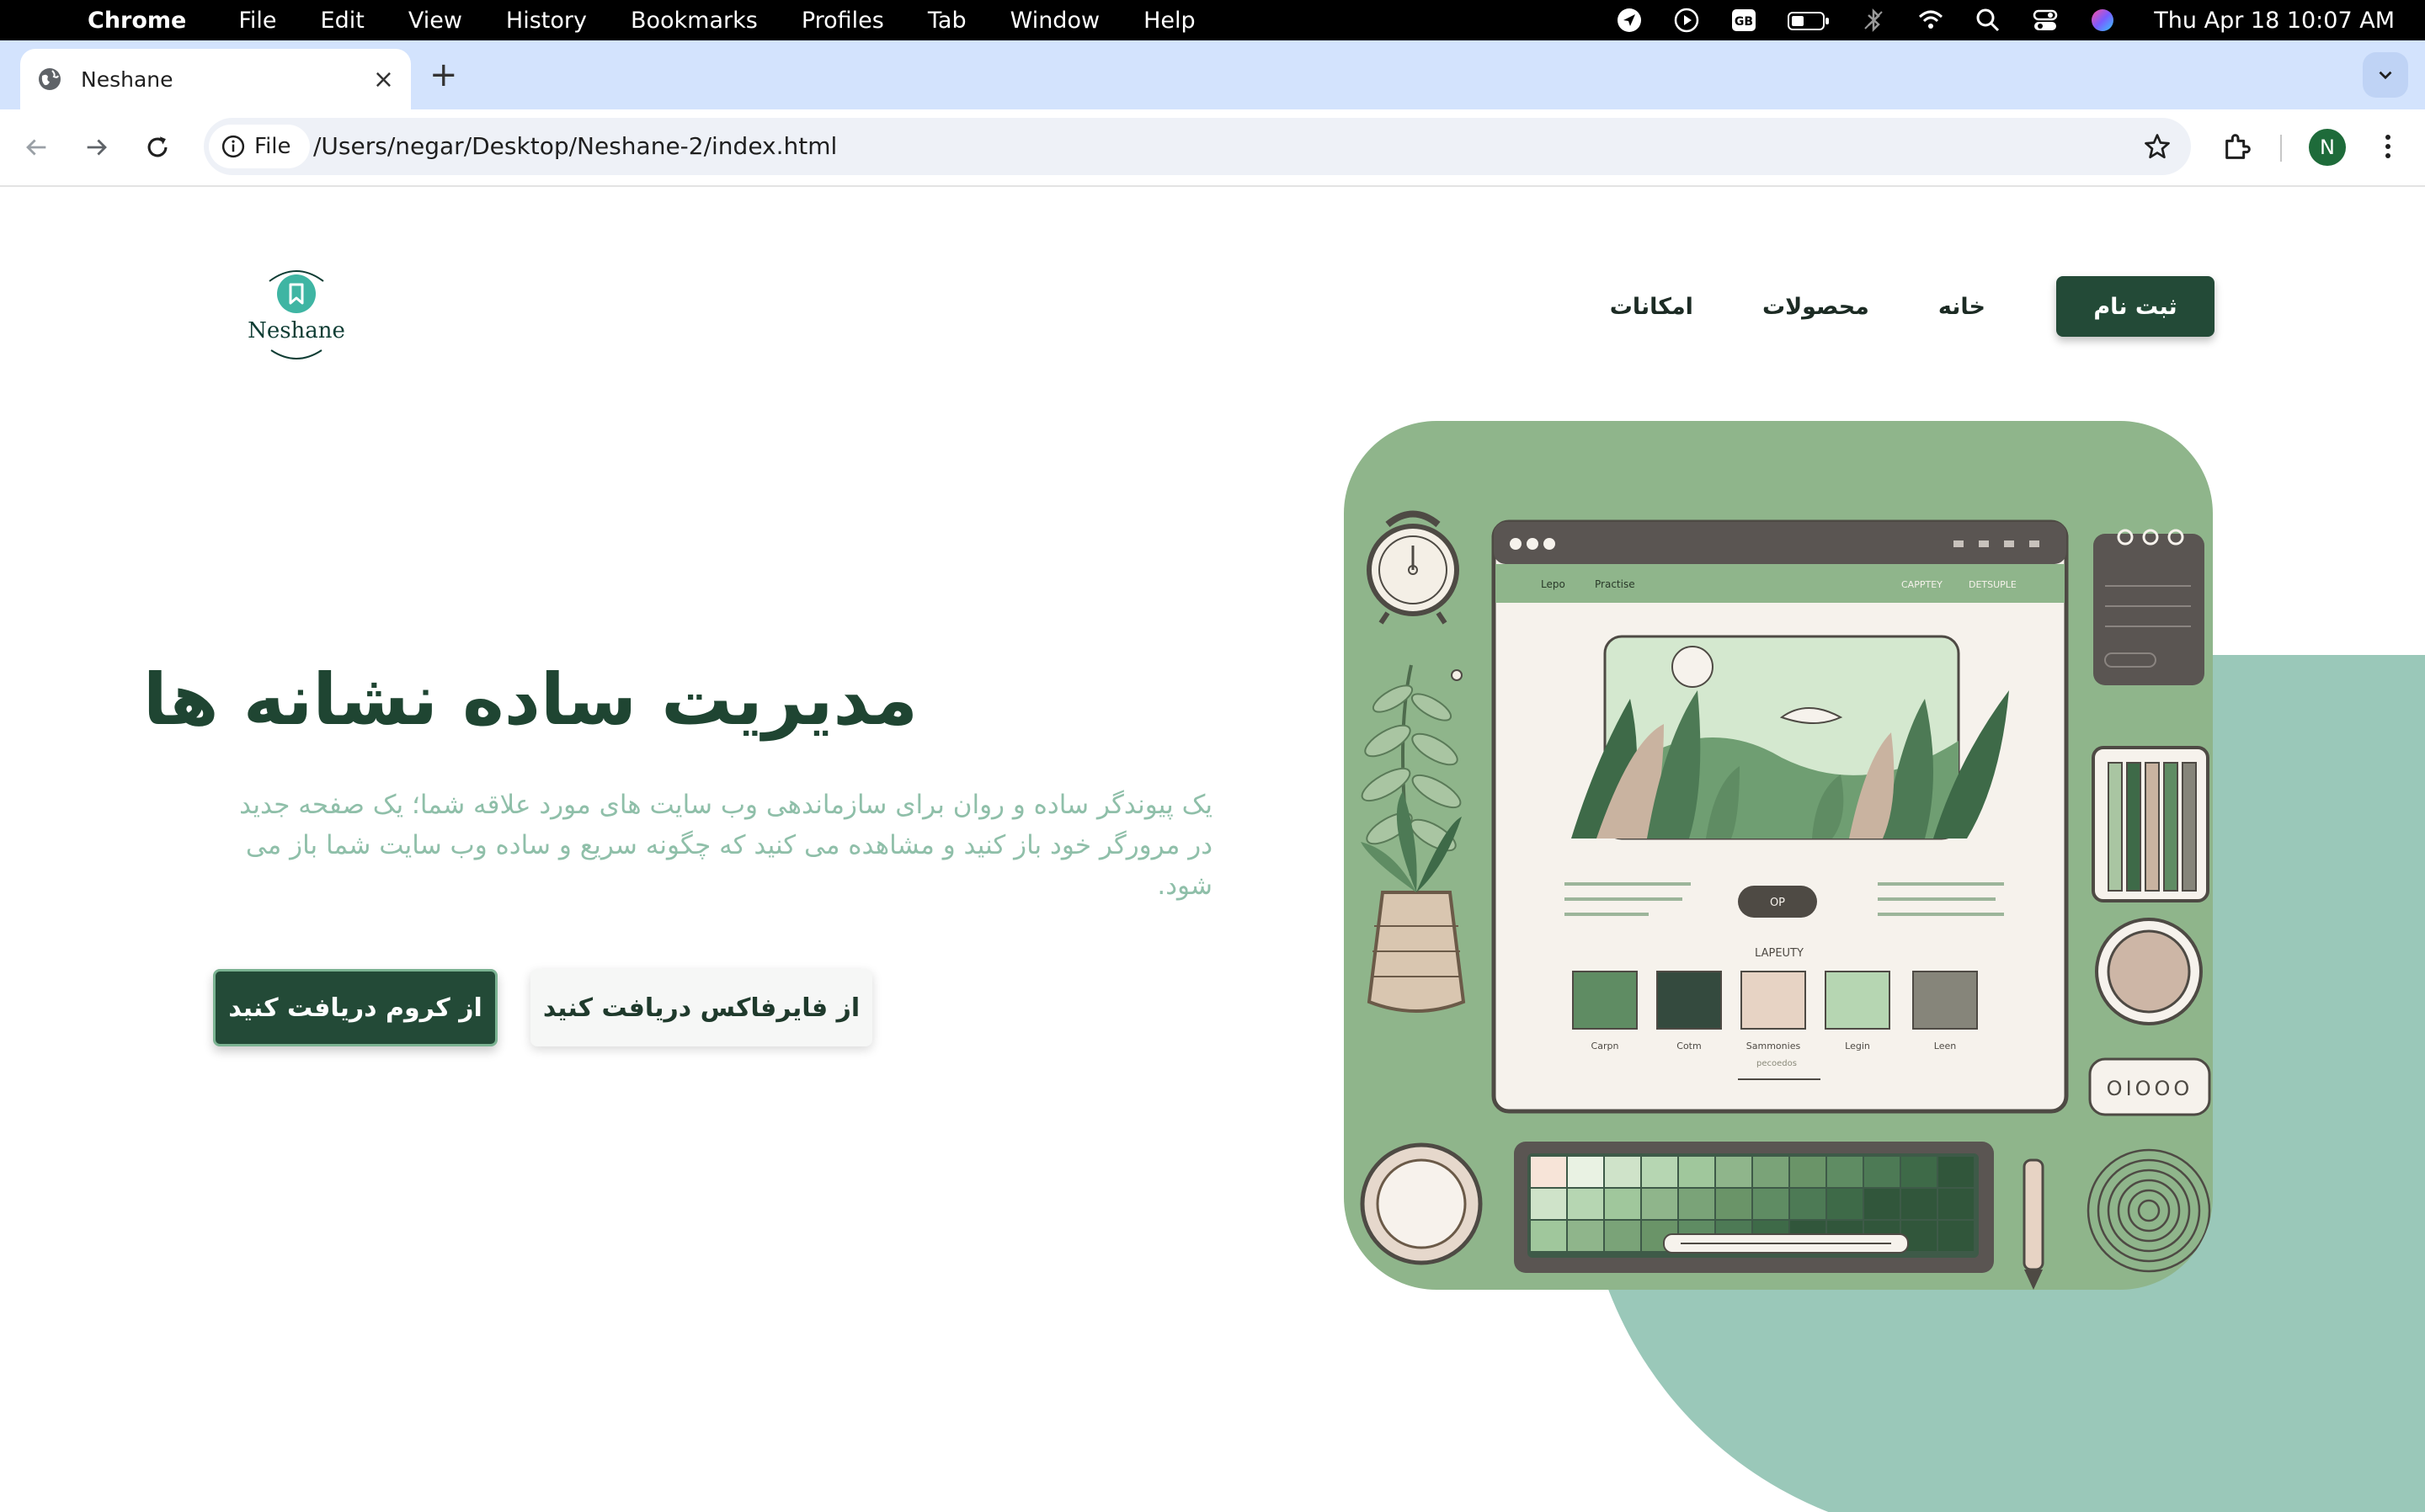  I want to click on close-tab-icon: ×, so click(383, 79).